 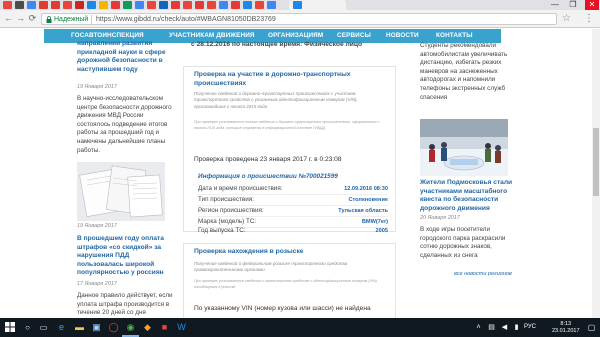 I want to click on app-icon: ■, so click(x=164, y=327).